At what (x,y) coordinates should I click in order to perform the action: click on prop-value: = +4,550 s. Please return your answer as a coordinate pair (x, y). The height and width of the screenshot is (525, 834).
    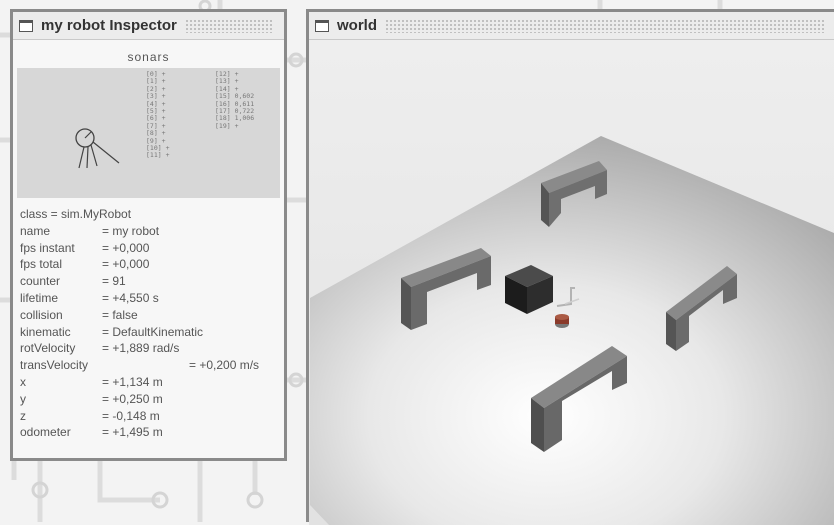
    Looking at the image, I should click on (130, 297).